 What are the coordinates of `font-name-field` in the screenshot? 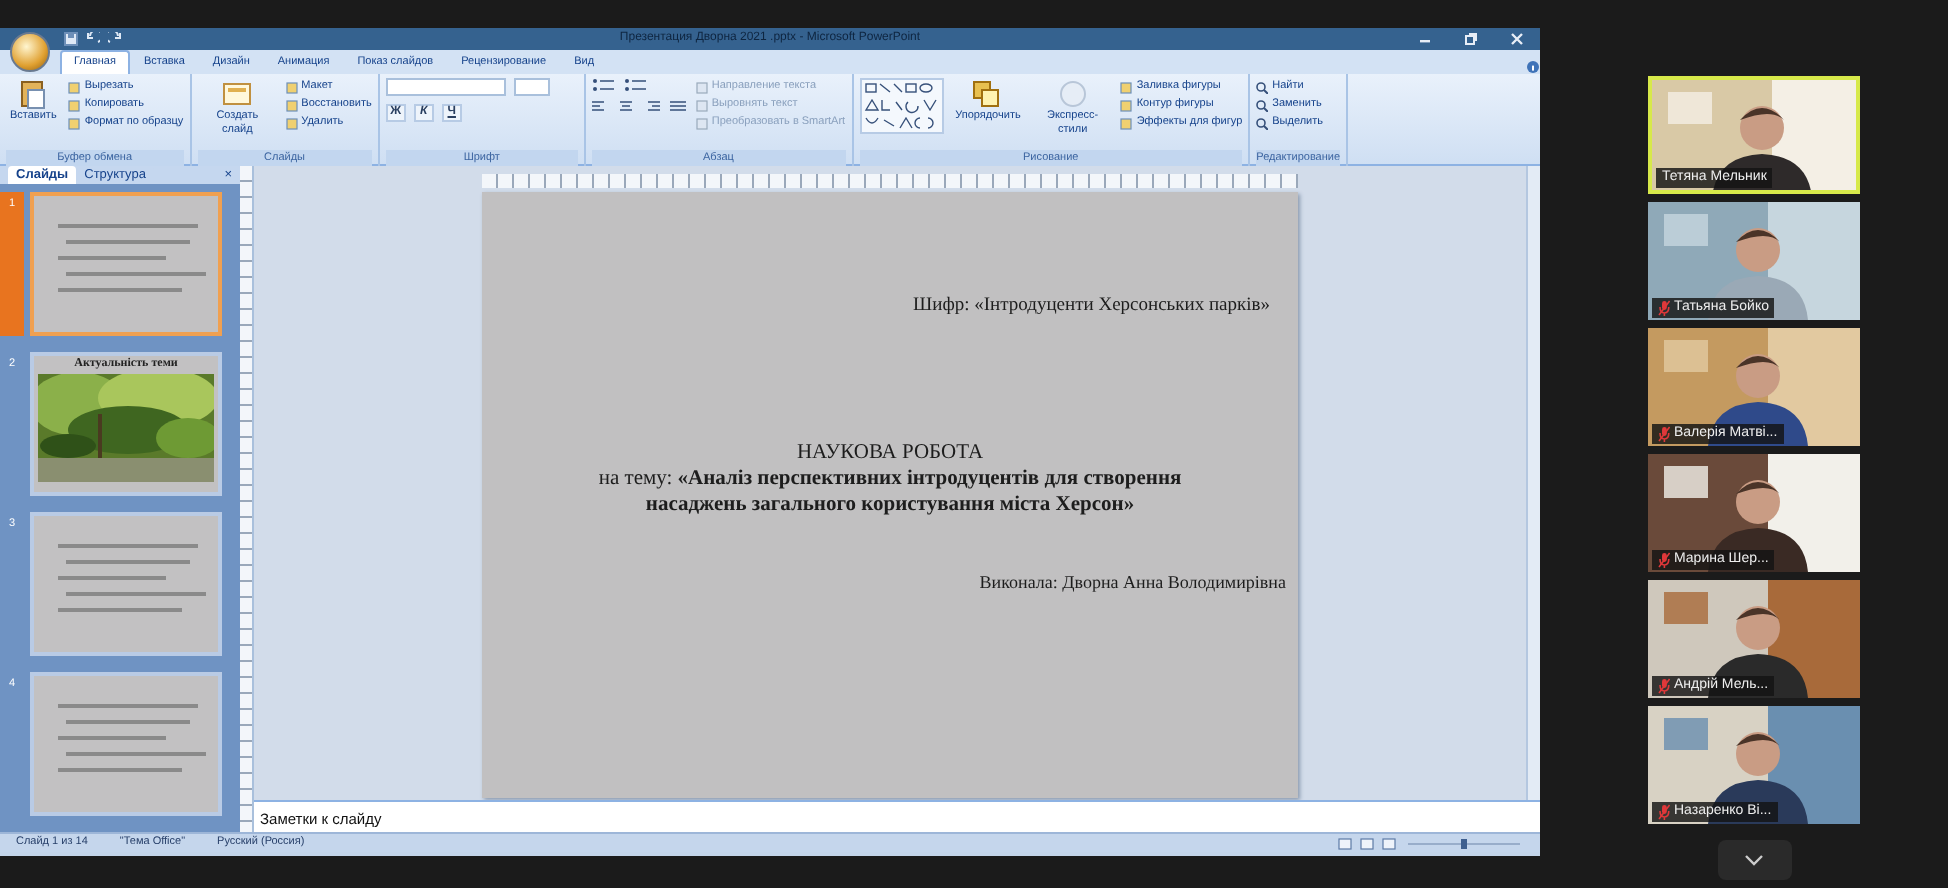 It's located at (445, 87).